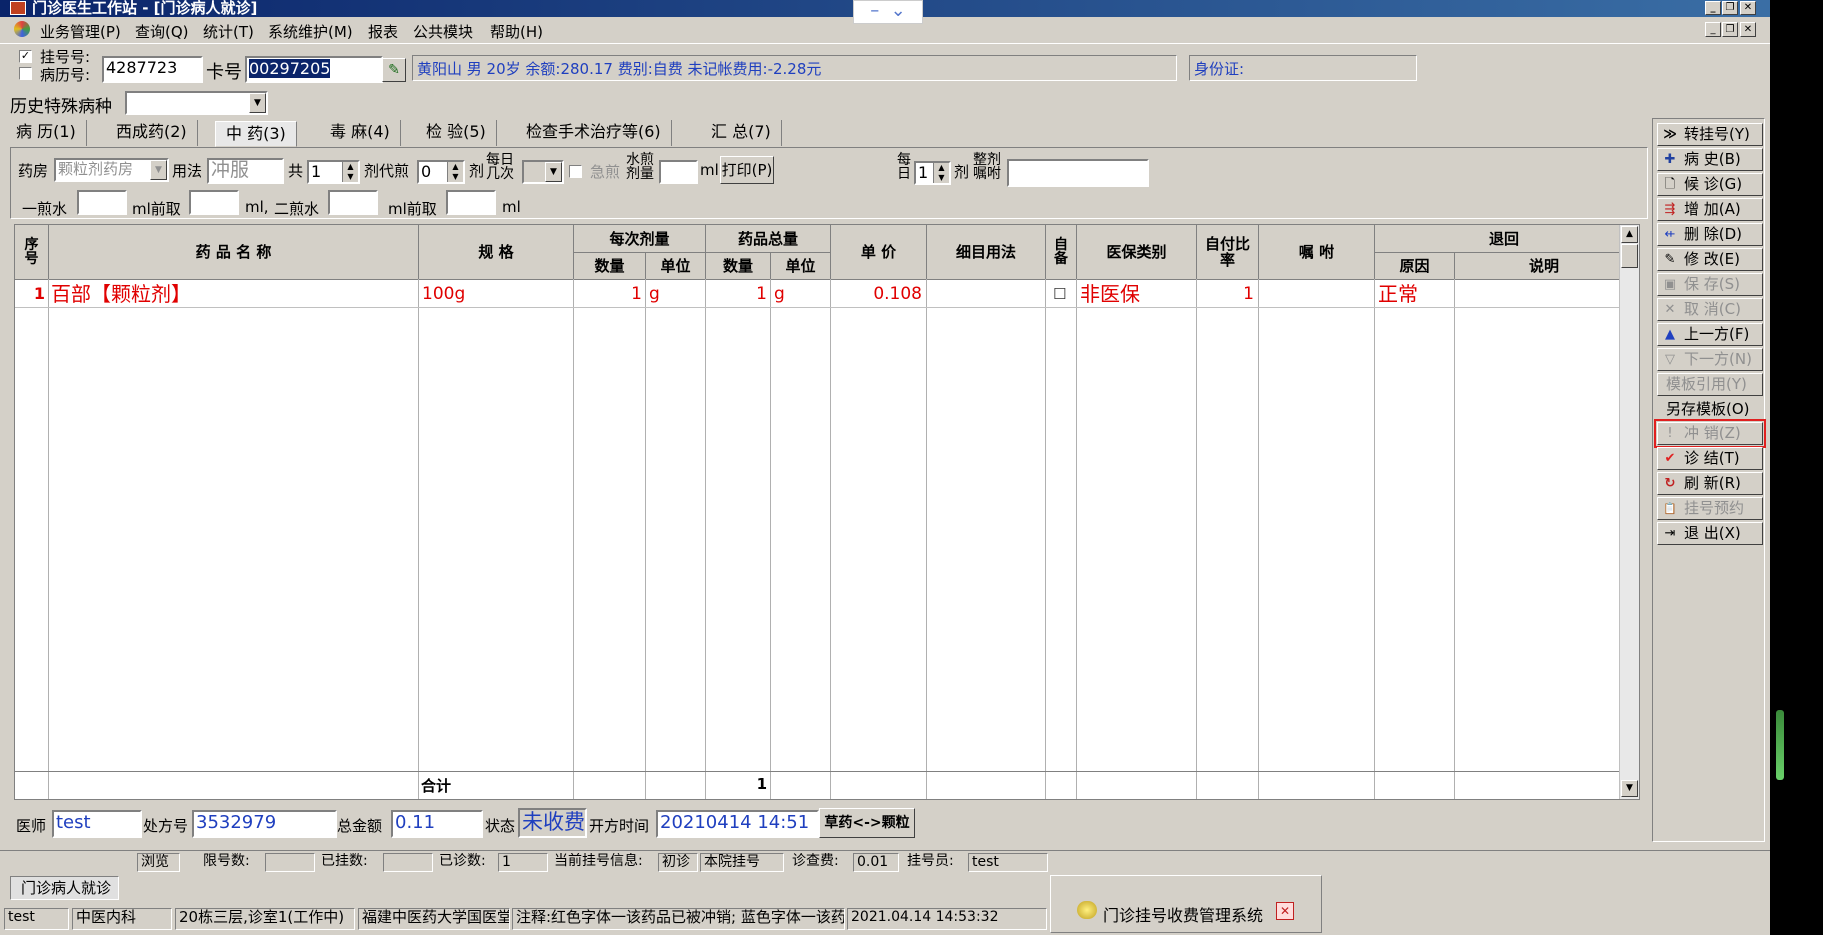 The image size is (1823, 935). I want to click on menu-report: 报表, so click(383, 31).